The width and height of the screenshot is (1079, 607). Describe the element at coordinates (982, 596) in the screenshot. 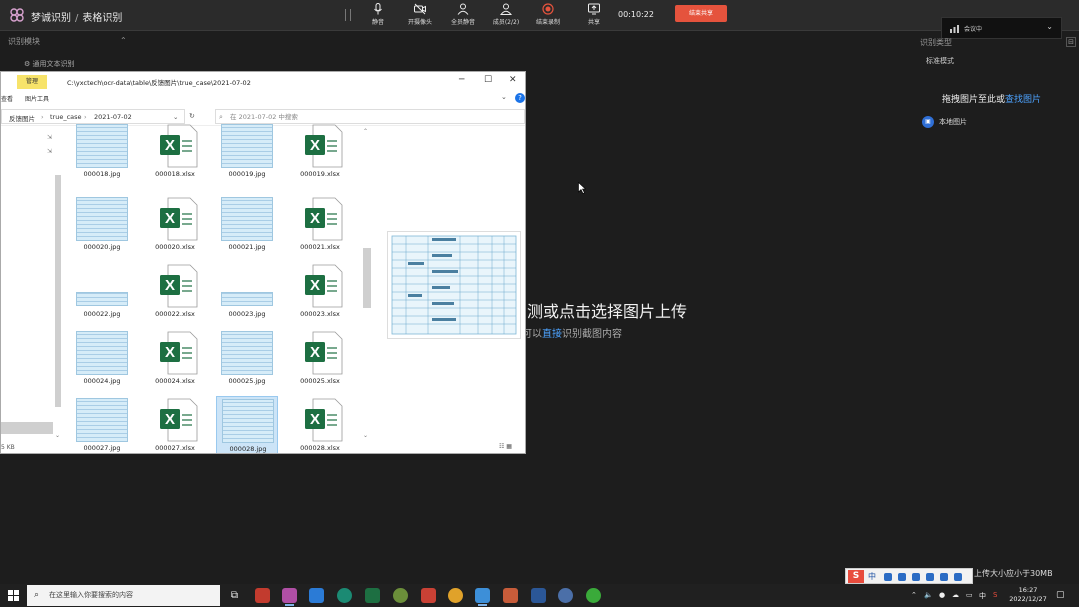

I see `input-method-indicator: 中` at that location.